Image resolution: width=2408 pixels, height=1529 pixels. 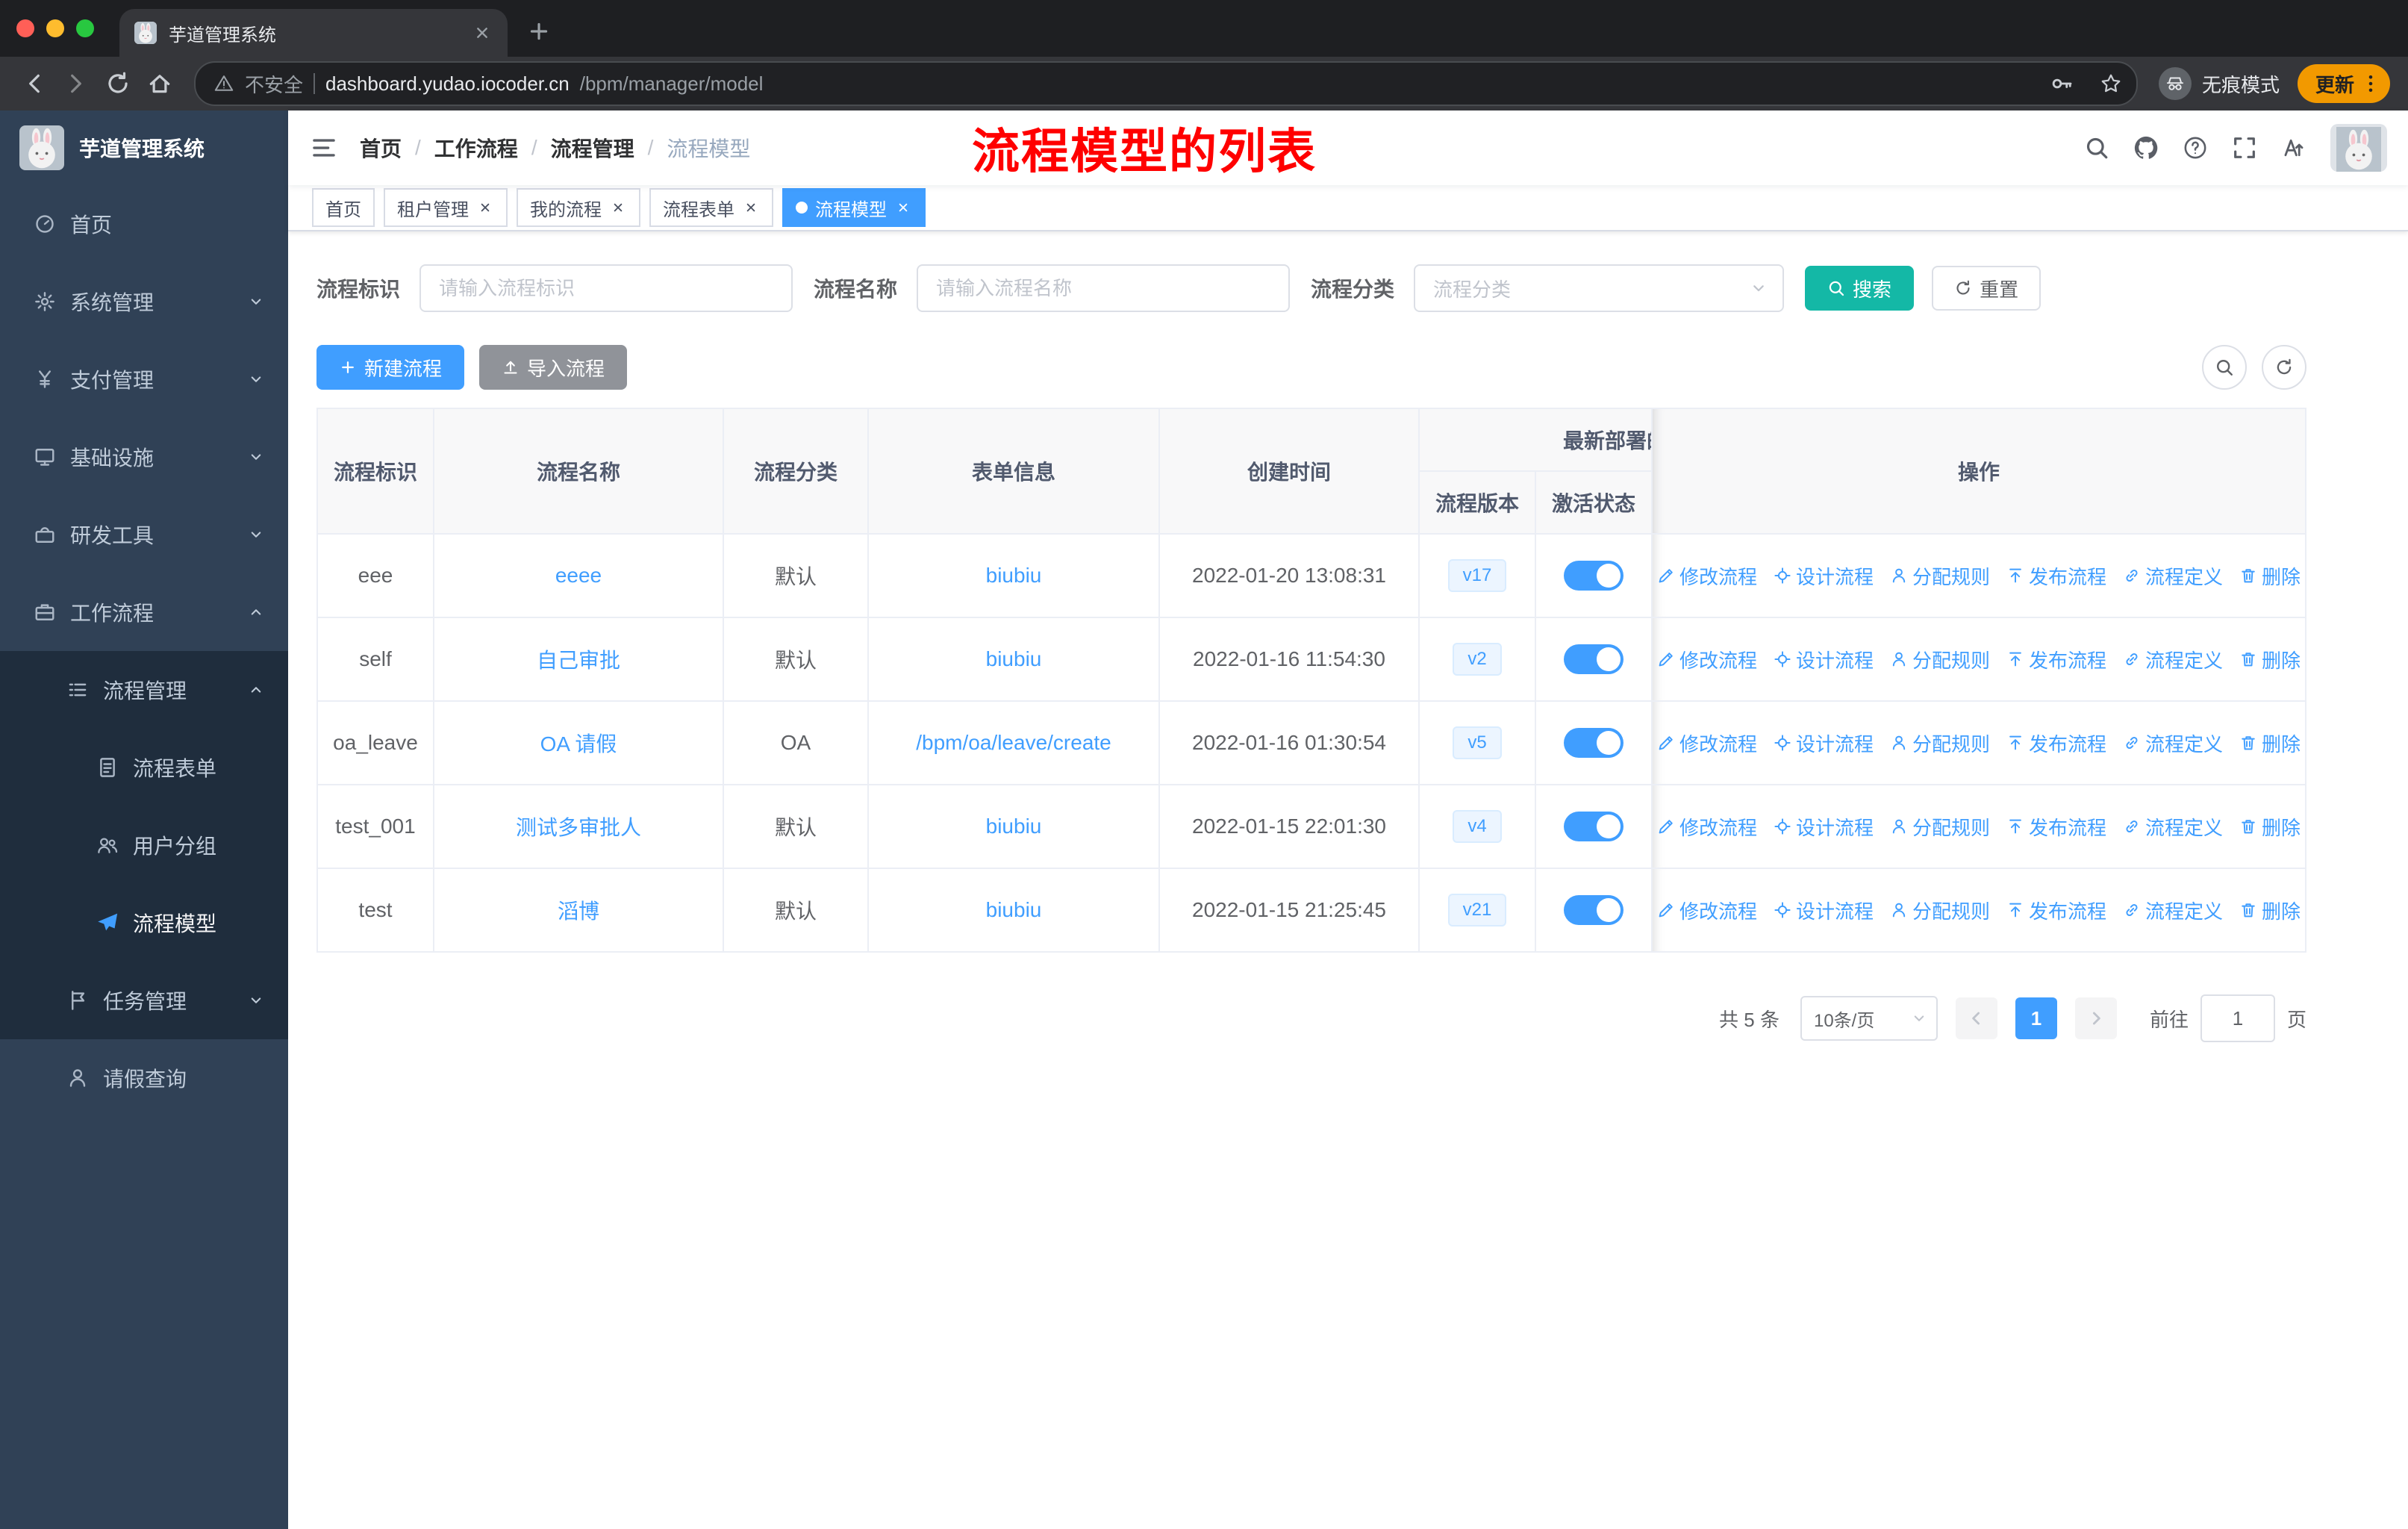 I want to click on process-key-input, so click(x=606, y=288).